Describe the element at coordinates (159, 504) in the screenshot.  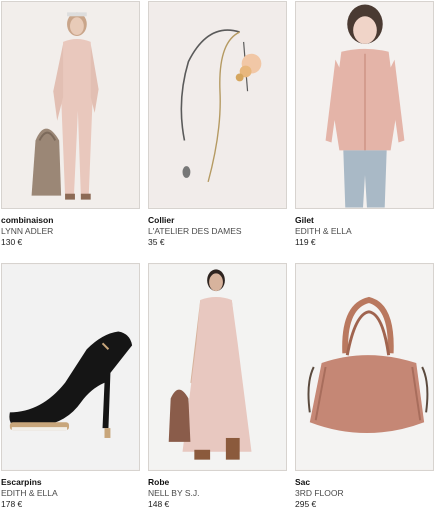
I see `product-price: 148 €` at that location.